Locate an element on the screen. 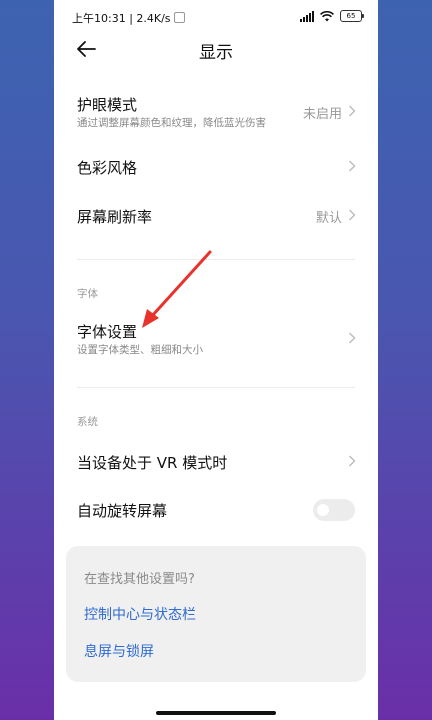 Image resolution: width=432 pixels, height=720 pixels. font-settings-row: 字体设置 设置字体类型、粗细和大小 is located at coordinates (216, 337).